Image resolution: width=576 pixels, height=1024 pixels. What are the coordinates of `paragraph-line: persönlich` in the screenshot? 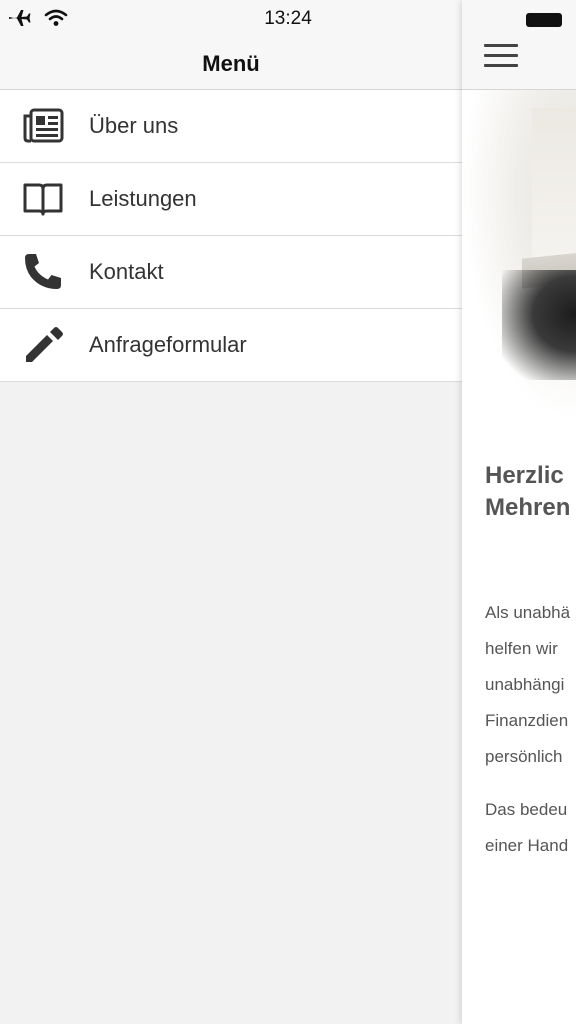 It's located at (524, 756).